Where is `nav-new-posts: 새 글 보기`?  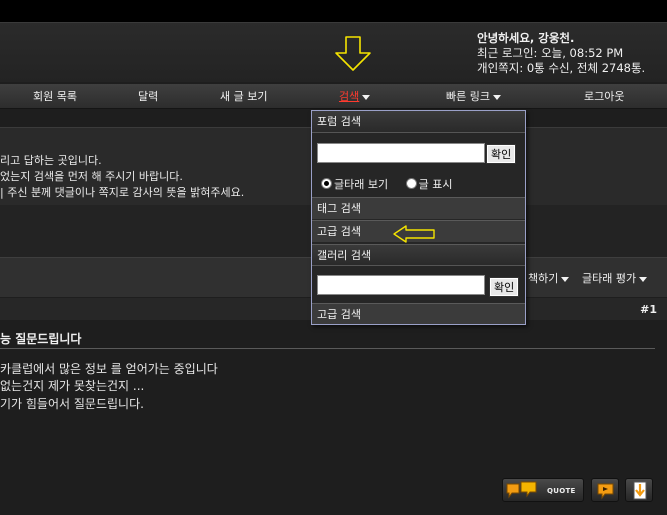
nav-new-posts: 새 글 보기 is located at coordinates (243, 96).